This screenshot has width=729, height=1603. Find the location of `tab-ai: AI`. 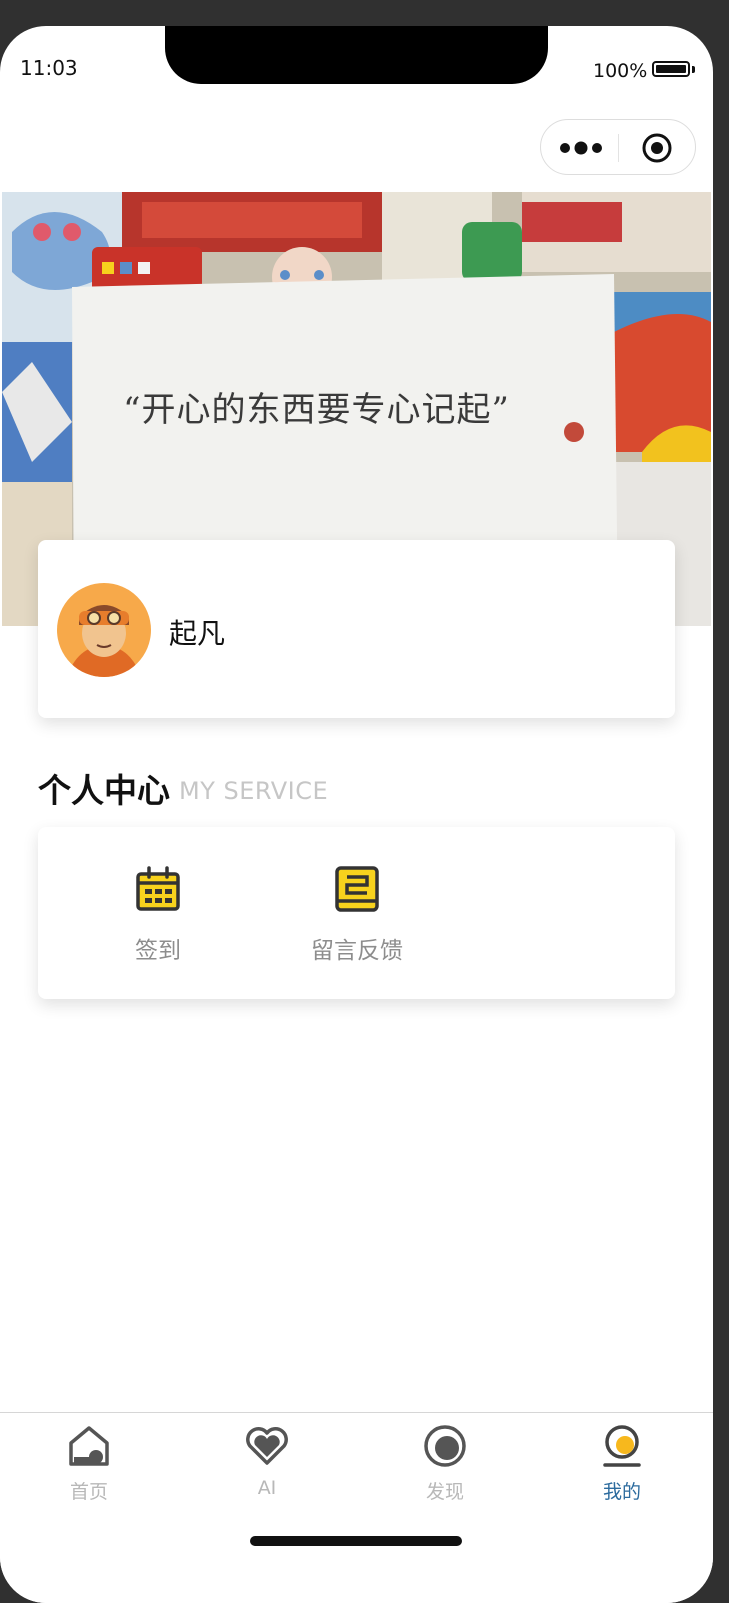

tab-ai: AI is located at coordinates (267, 1461).